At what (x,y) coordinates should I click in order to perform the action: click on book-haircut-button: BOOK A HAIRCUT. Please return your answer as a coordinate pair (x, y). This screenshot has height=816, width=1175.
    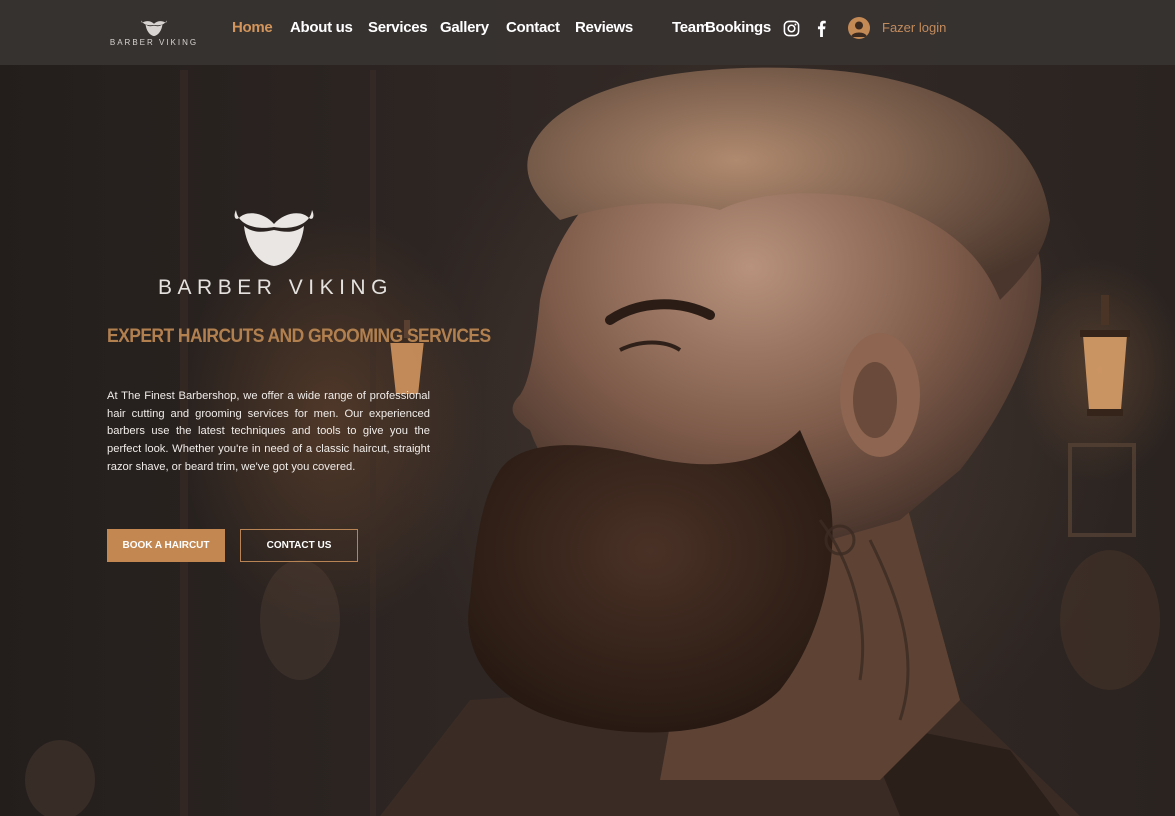
    Looking at the image, I should click on (166, 545).